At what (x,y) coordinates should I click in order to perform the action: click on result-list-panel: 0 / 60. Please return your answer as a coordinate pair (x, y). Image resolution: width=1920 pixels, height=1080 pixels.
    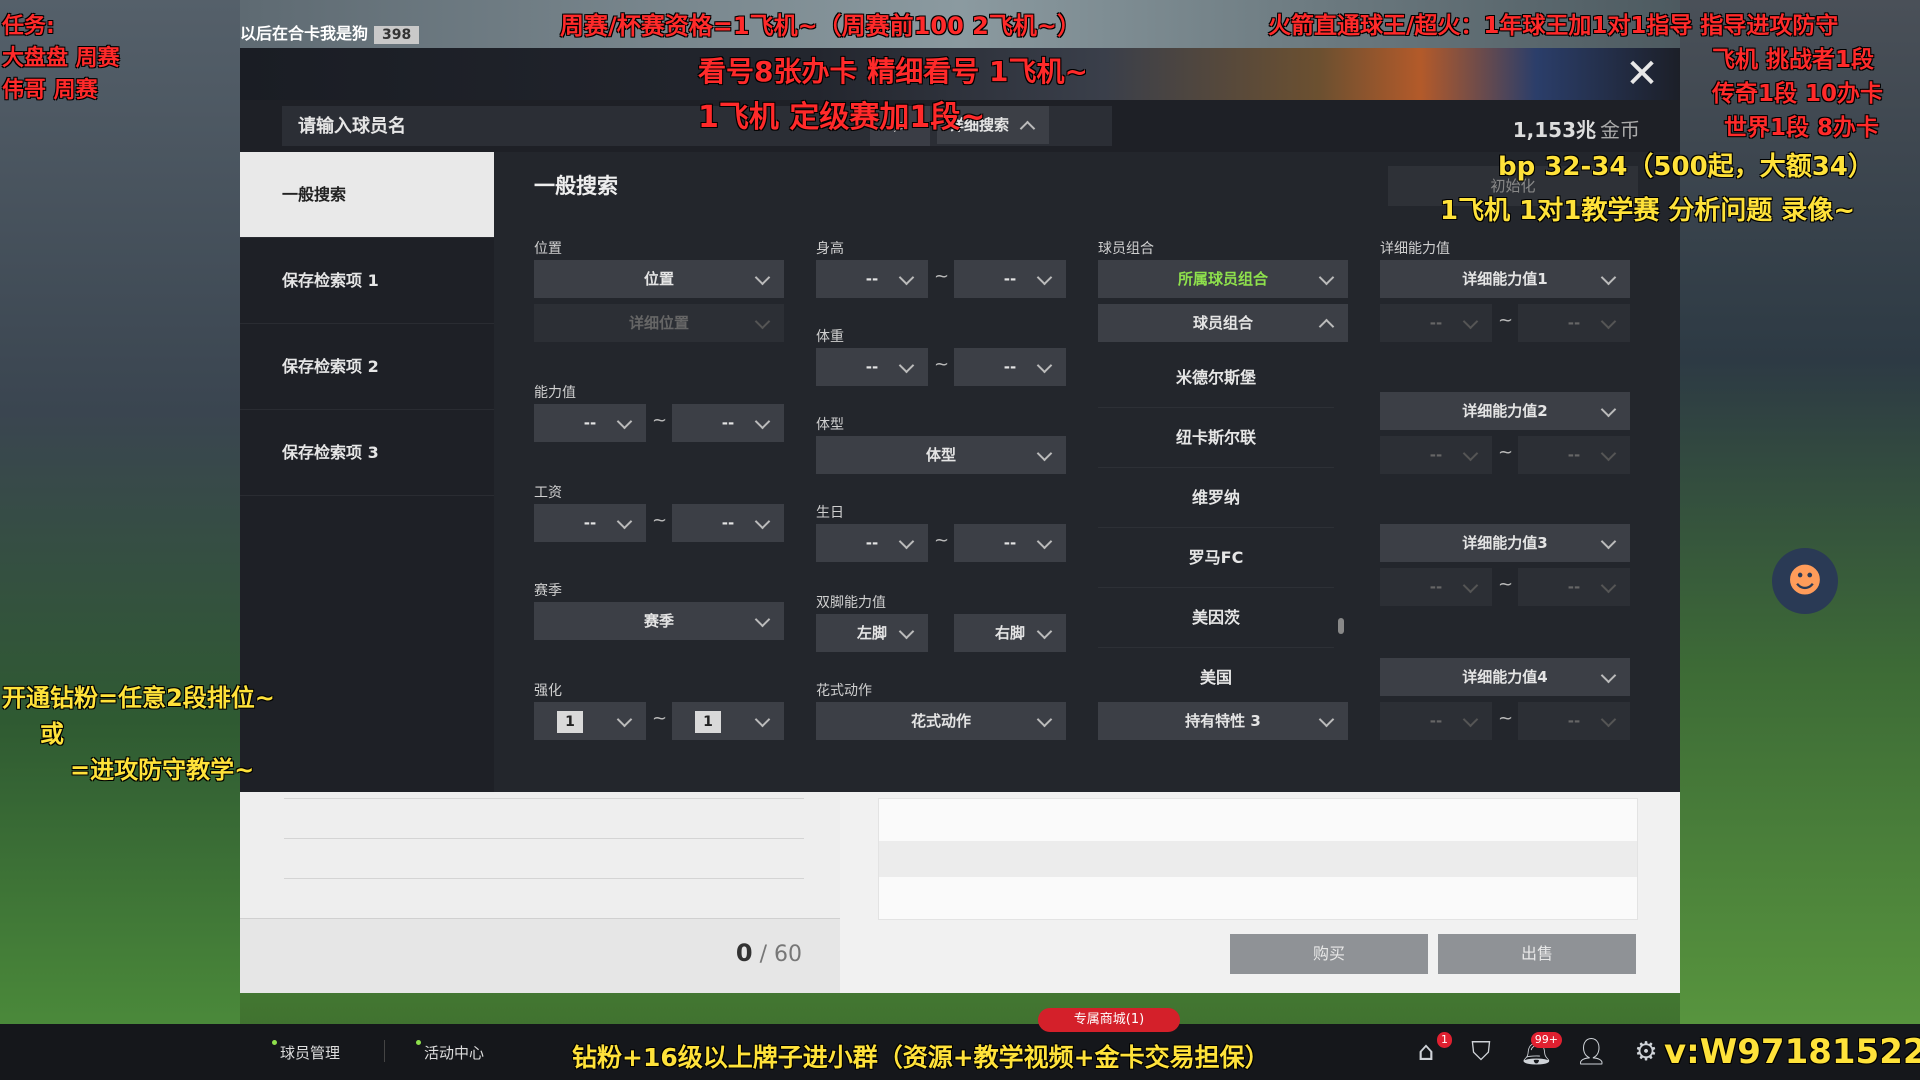
    Looking at the image, I should click on (540, 892).